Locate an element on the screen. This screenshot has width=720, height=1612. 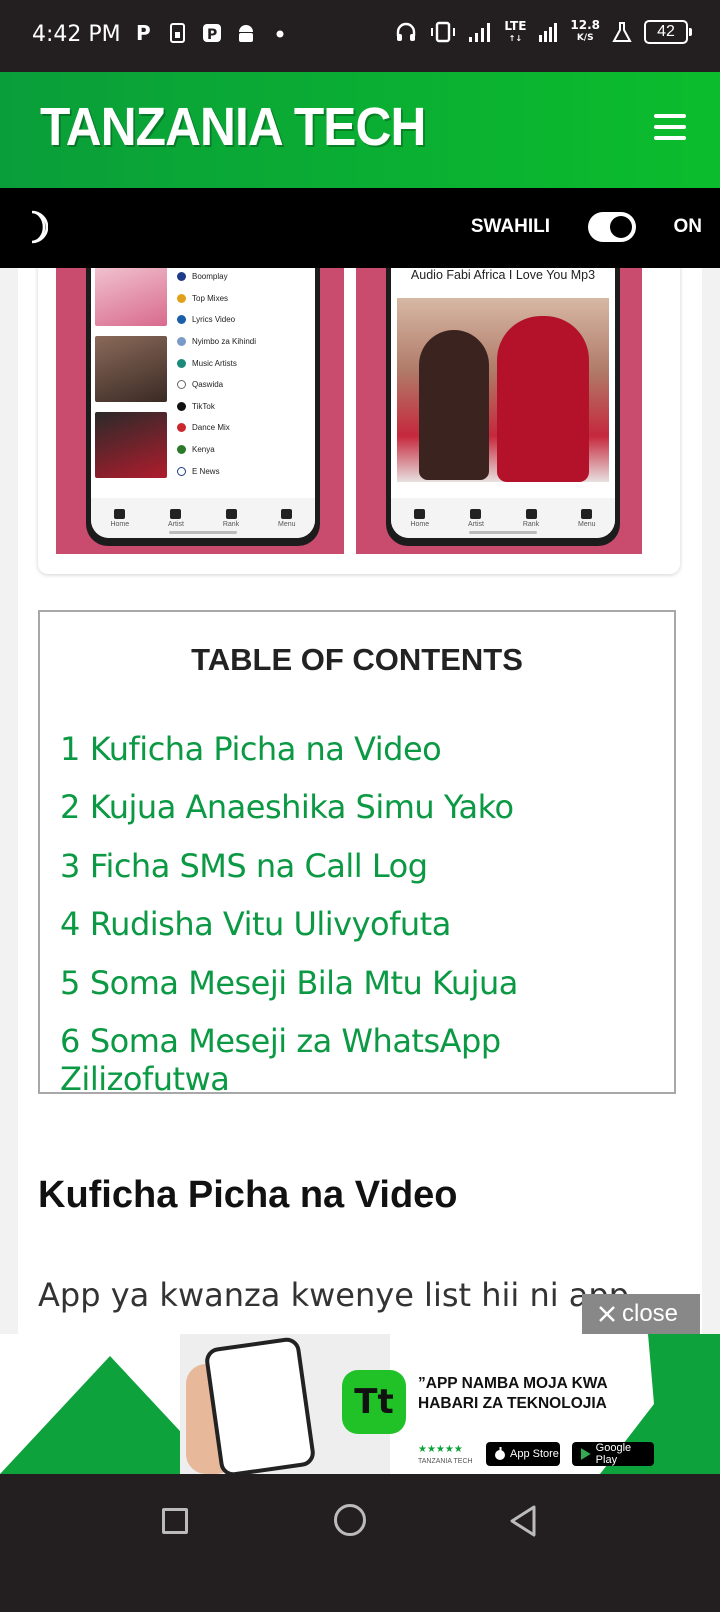
lte-indicator: LTE ↑↓ is located at coordinates (515, 30).